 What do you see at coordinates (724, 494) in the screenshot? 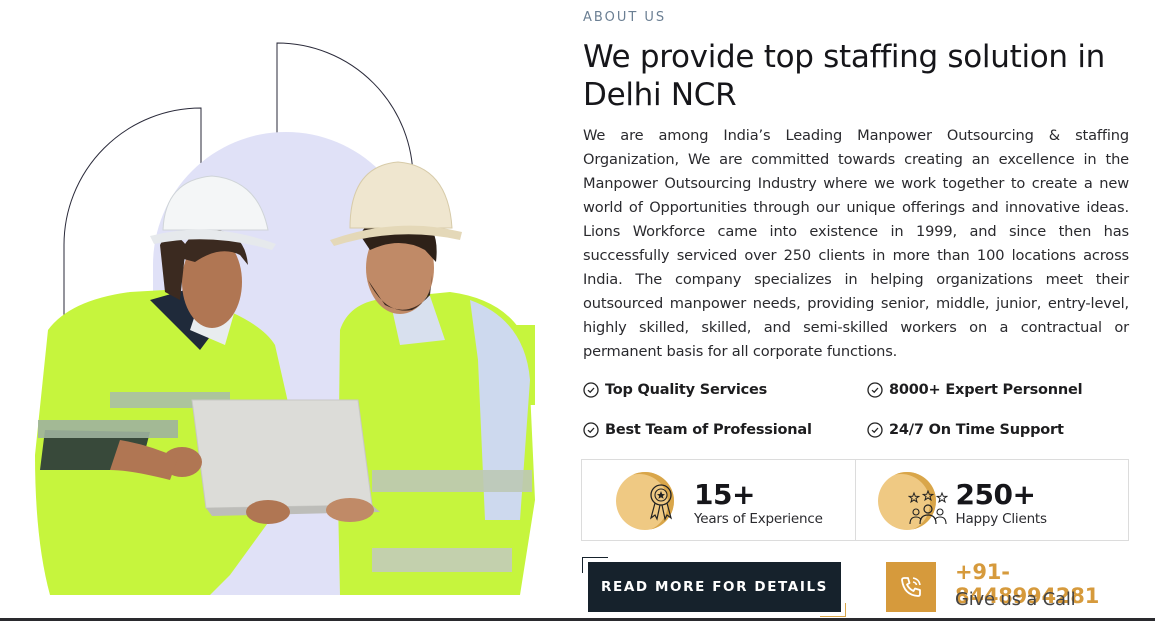
I see `stat-value: 15+` at bounding box center [724, 494].